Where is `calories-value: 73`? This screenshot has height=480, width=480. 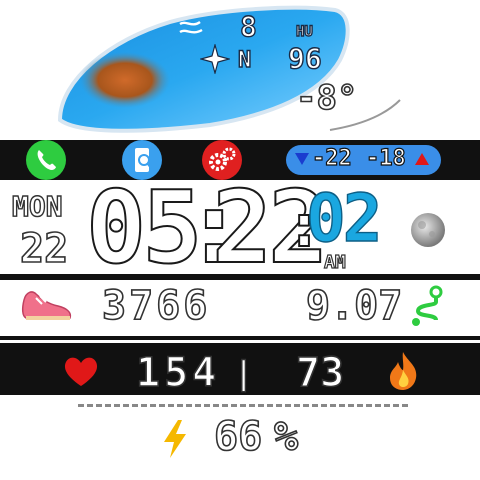
calories-value: 73 is located at coordinates (320, 373).